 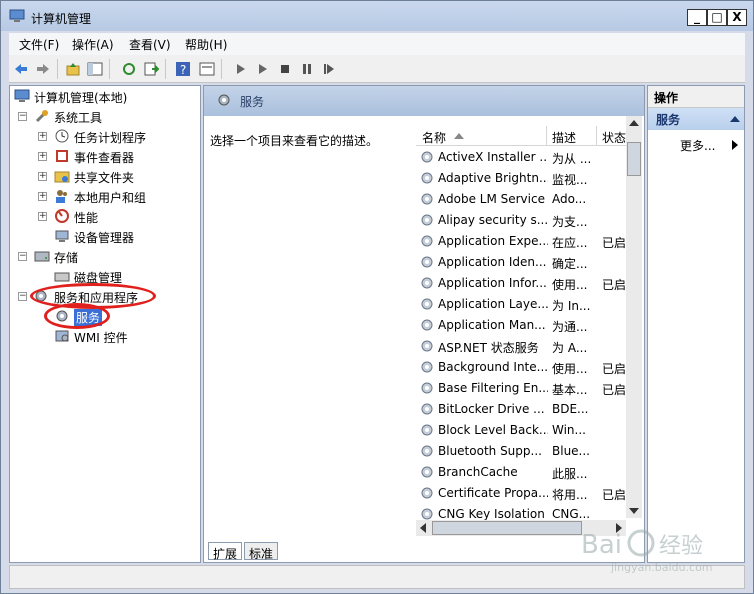 I want to click on service-name: BranchCache, so click(x=478, y=472).